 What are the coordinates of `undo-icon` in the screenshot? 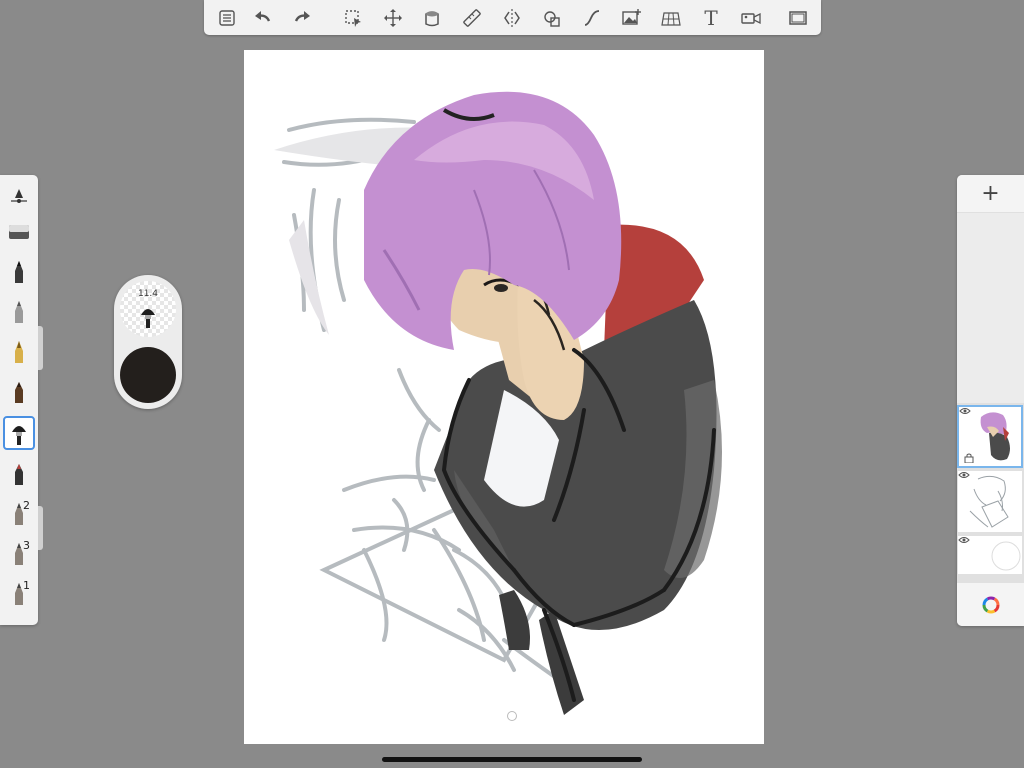 It's located at (262, 17).